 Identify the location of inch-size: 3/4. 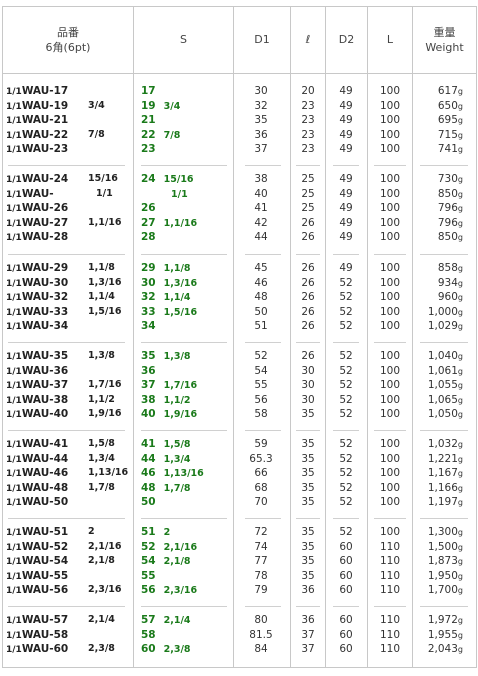
(96, 105).